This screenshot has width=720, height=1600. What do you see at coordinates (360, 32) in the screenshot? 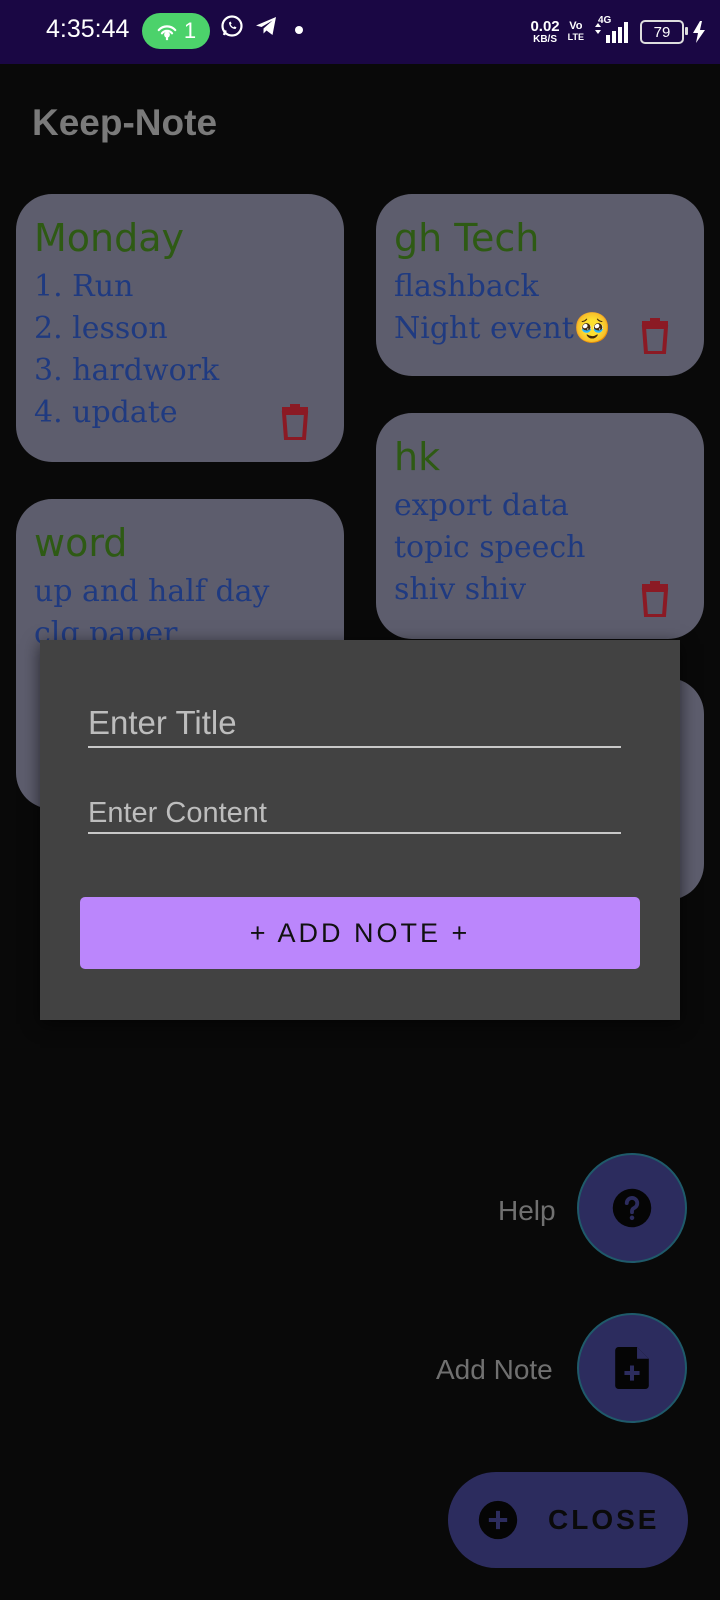
I see `status-bar: 4:35:44 1 0.02 KB/S Vo LTE 4G 79` at bounding box center [360, 32].